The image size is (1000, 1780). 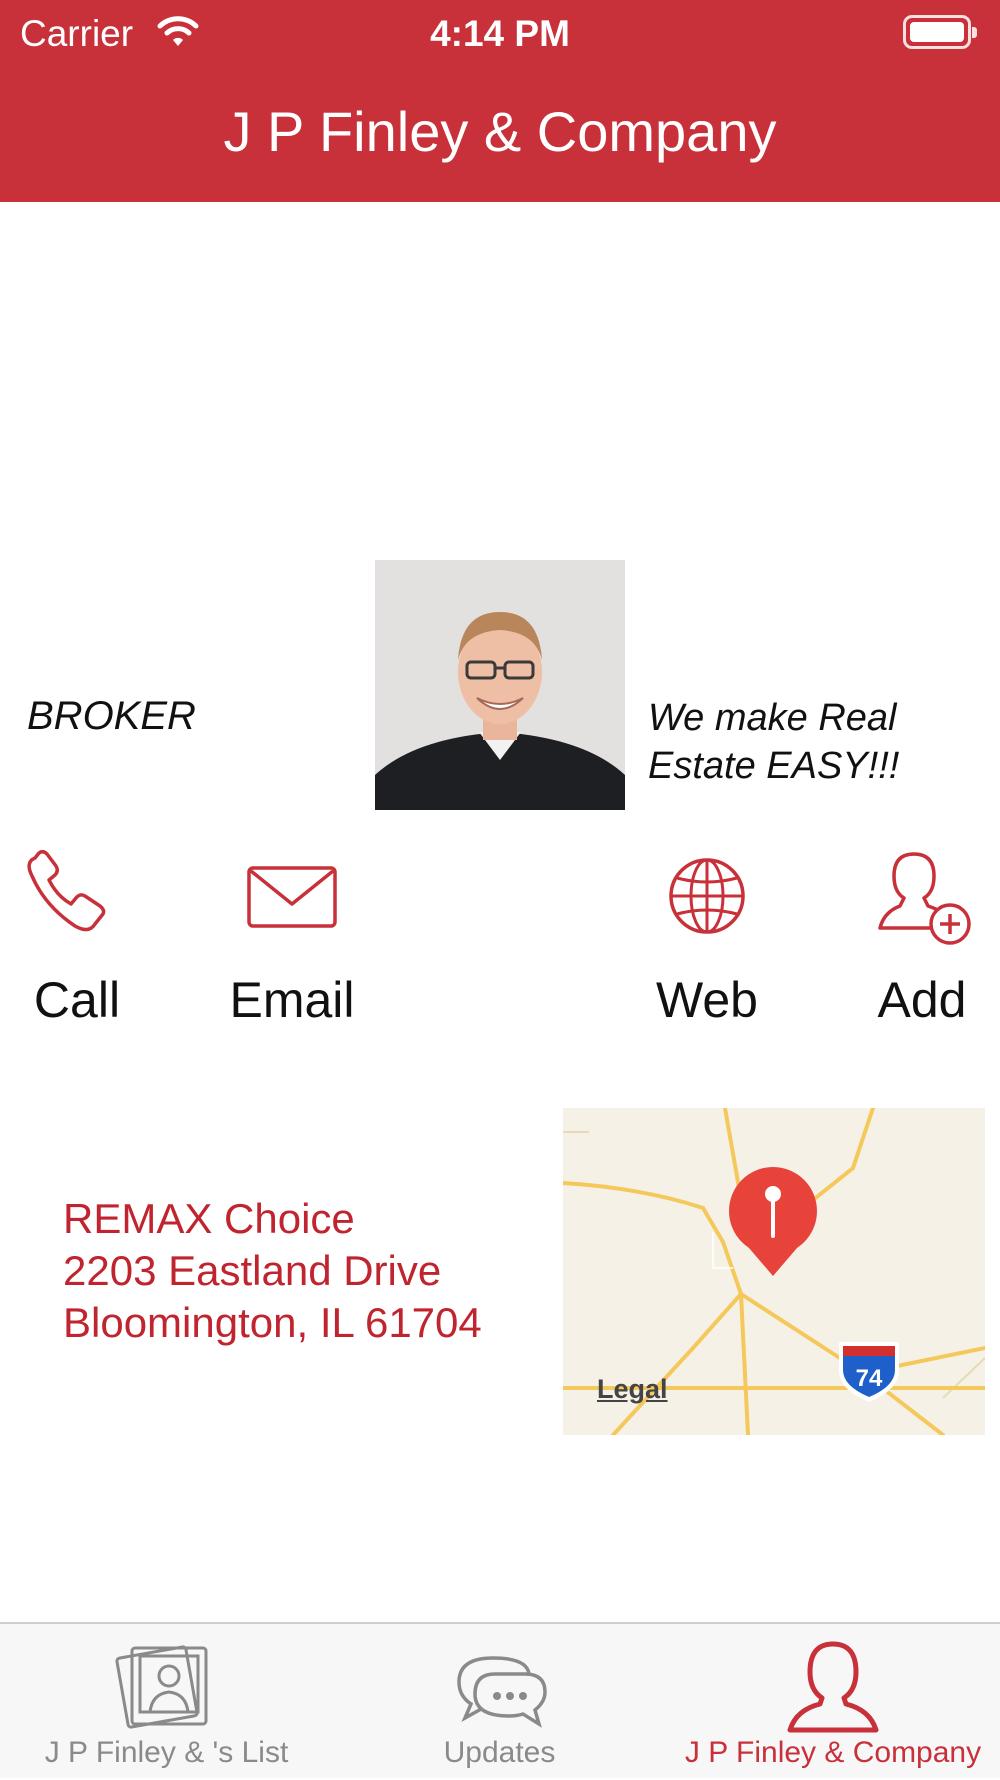 I want to click on address-line-2: 2203 Eastland Drive, so click(x=252, y=1270).